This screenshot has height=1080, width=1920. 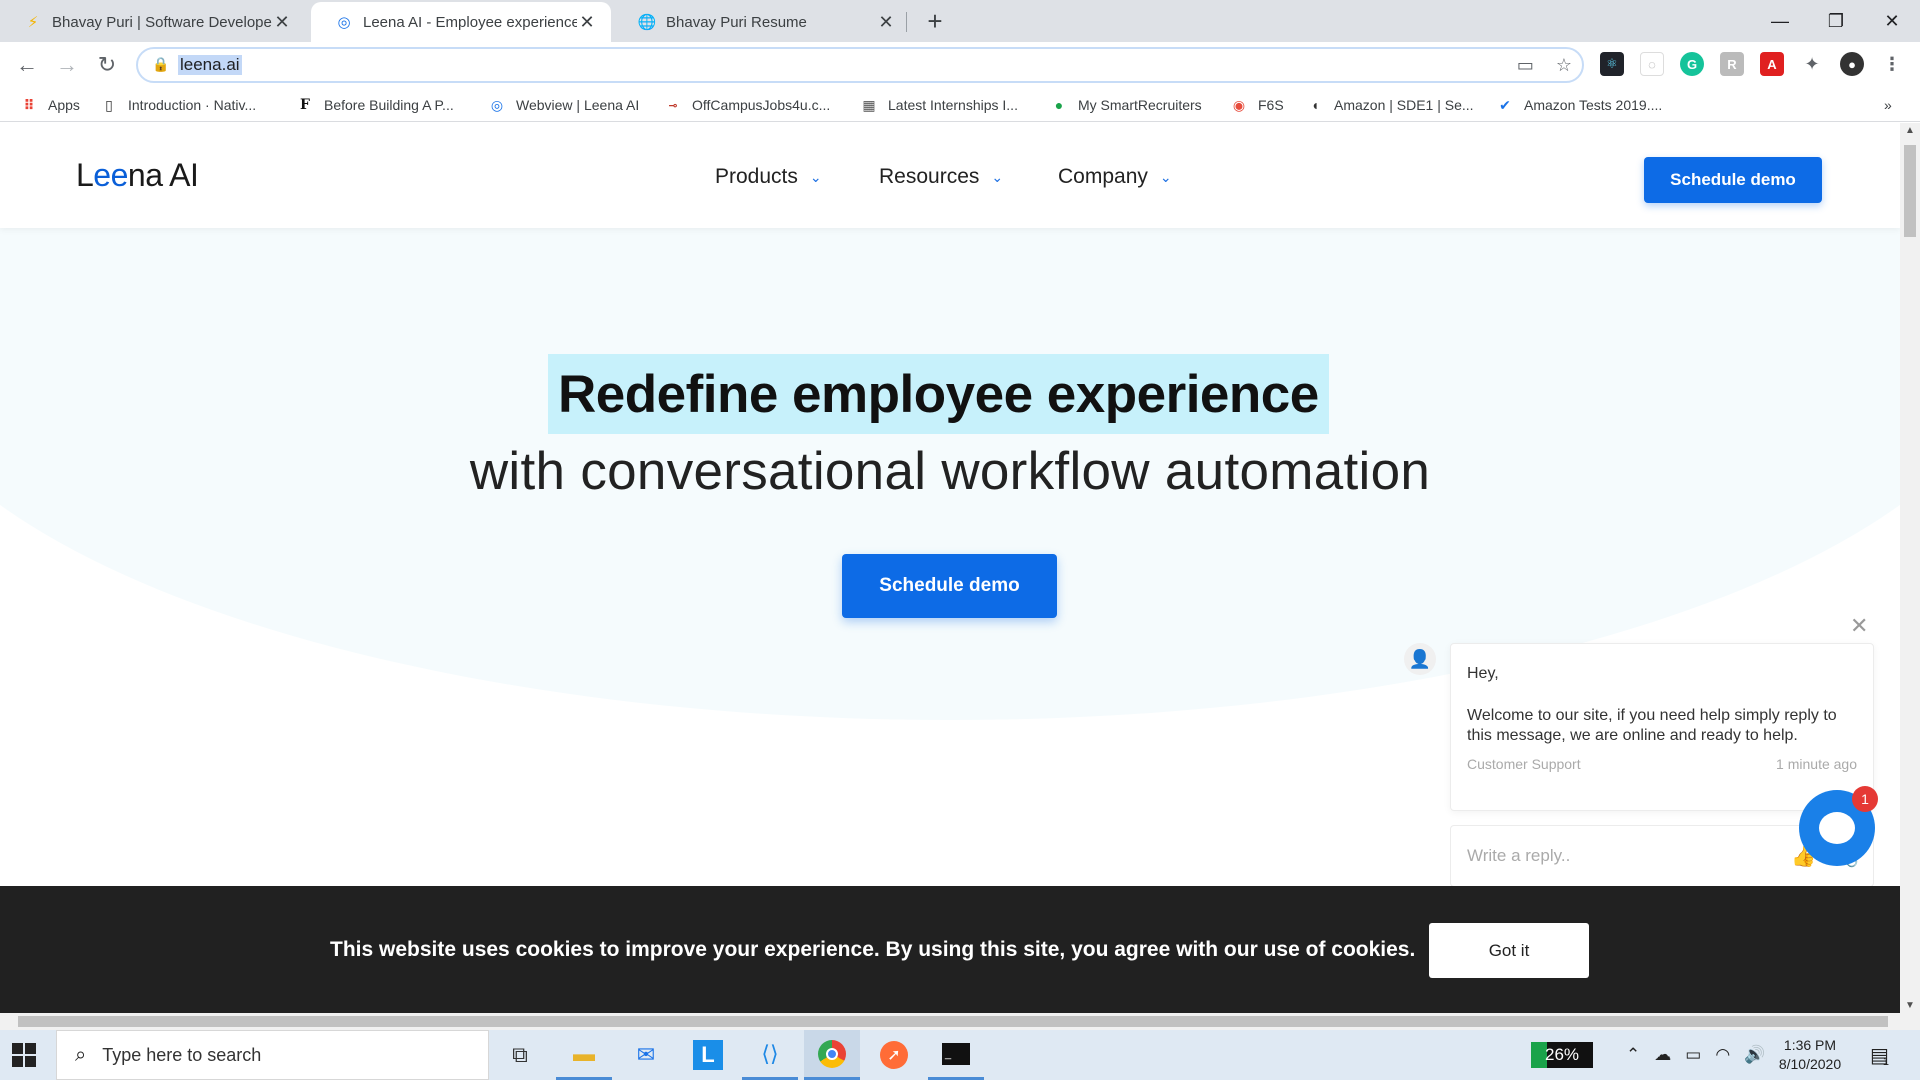 What do you see at coordinates (1859, 626) in the screenshot?
I see `chat-close-icon: ✕` at bounding box center [1859, 626].